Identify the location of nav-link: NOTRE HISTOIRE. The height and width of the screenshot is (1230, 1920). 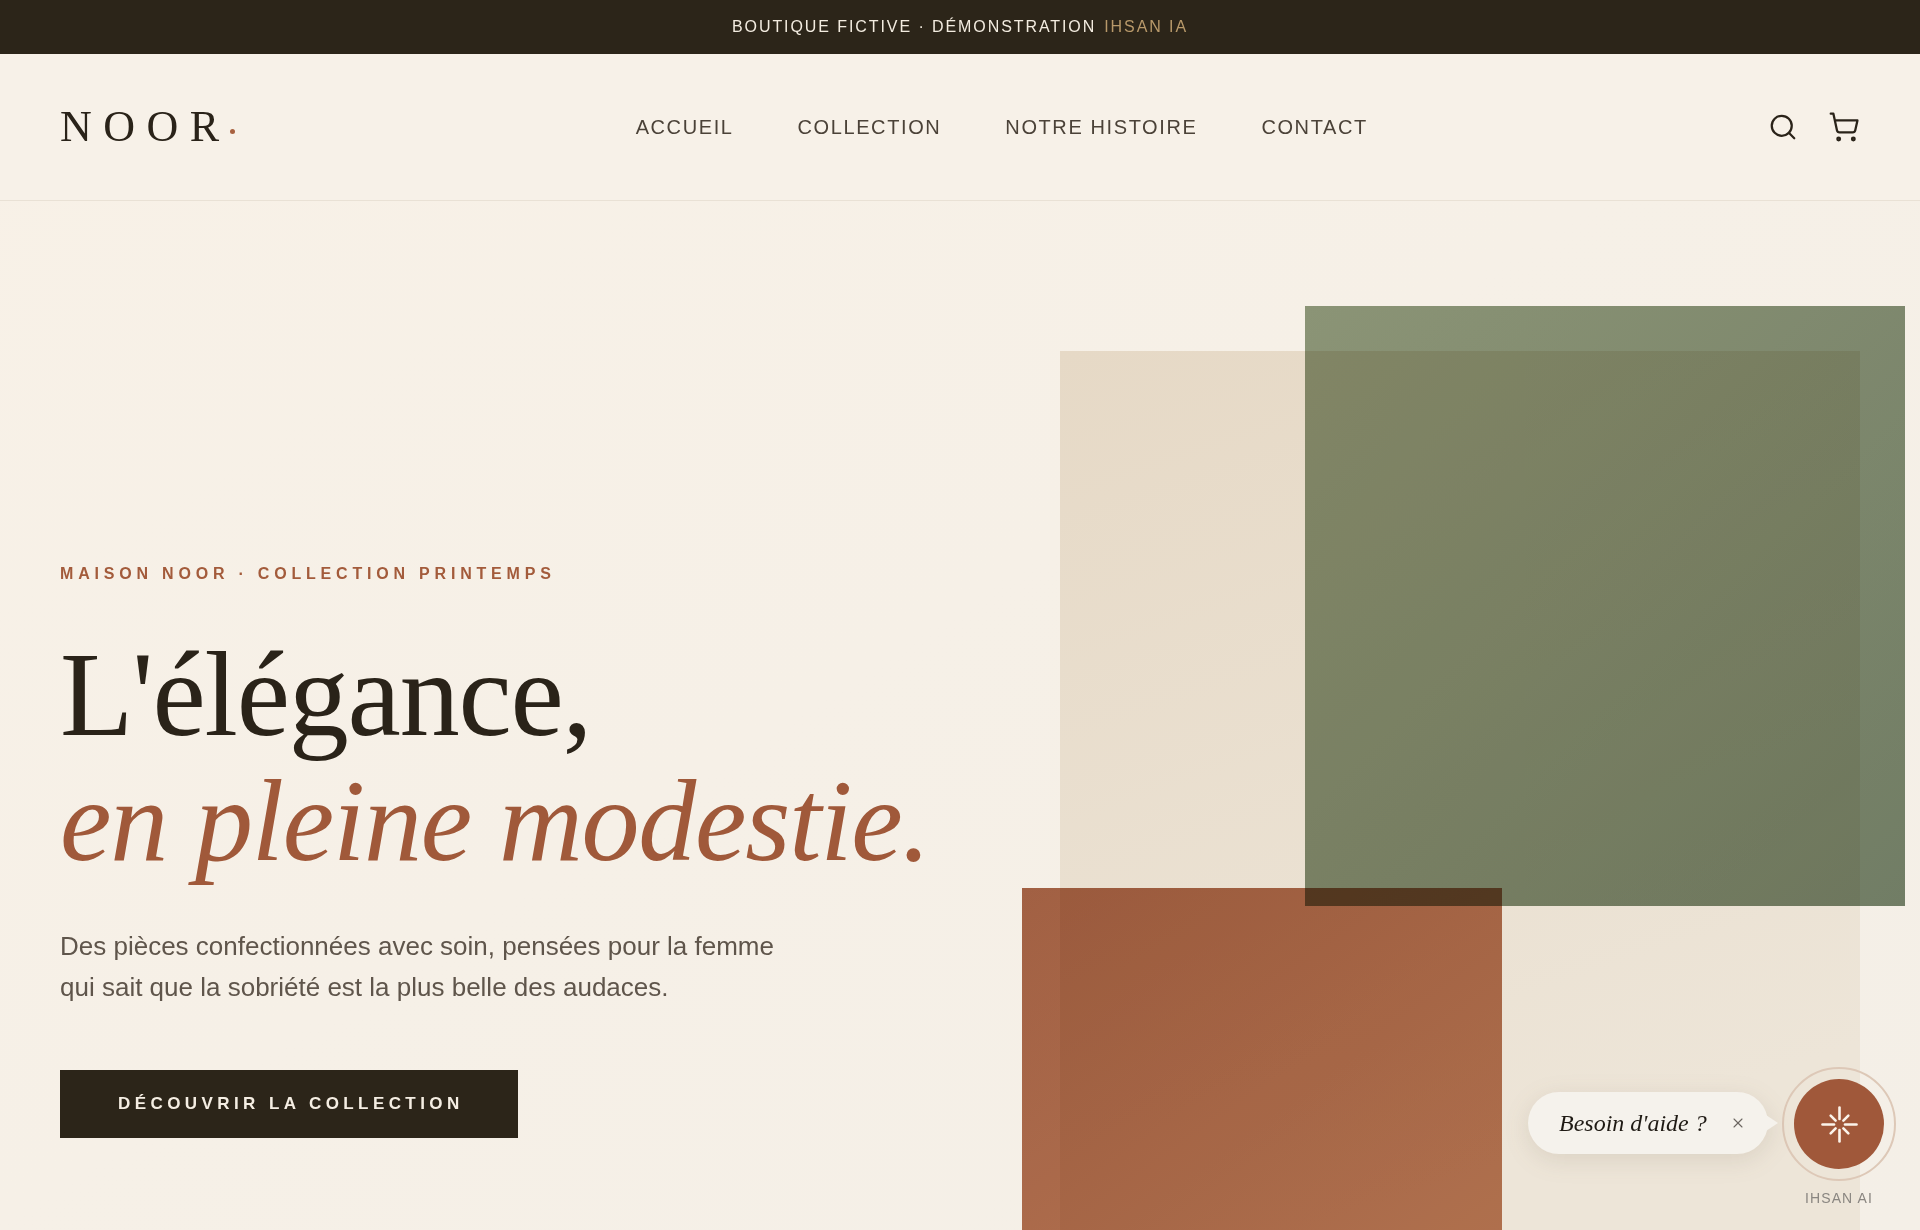
(1101, 127).